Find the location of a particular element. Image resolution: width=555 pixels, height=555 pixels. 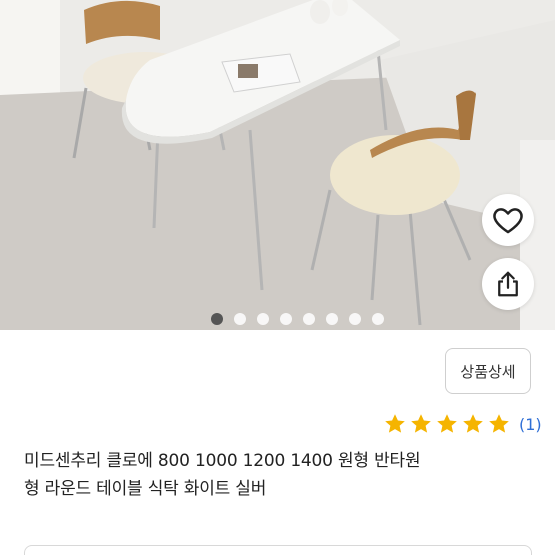

share-icon is located at coordinates (508, 284).